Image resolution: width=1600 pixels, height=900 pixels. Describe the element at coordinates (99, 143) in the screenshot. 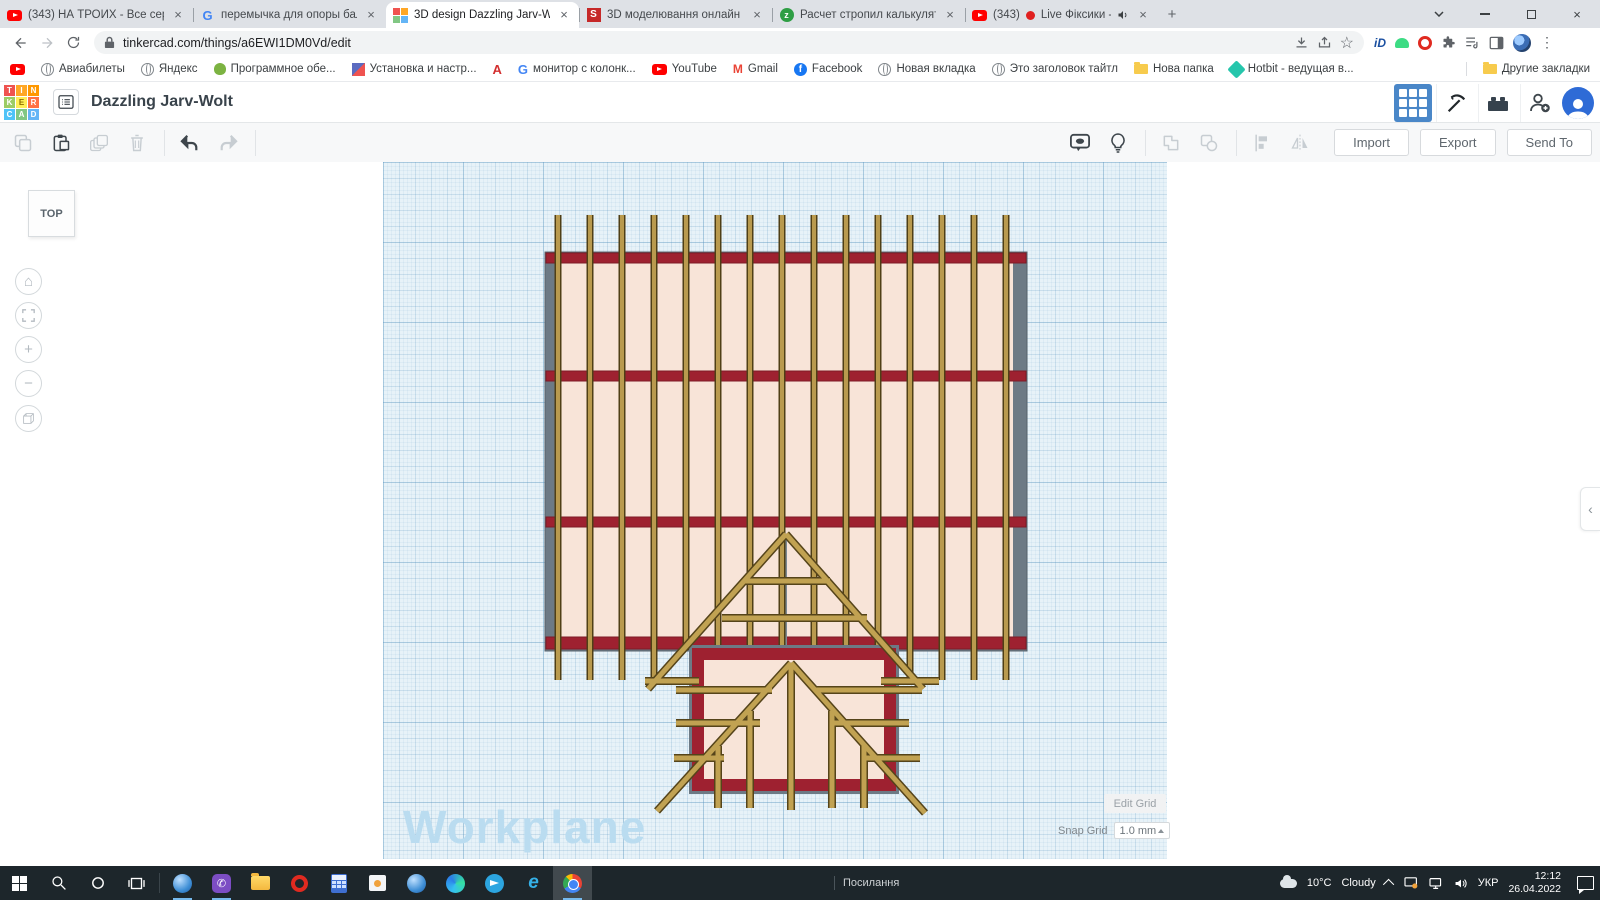

I see `duplicate-button` at that location.